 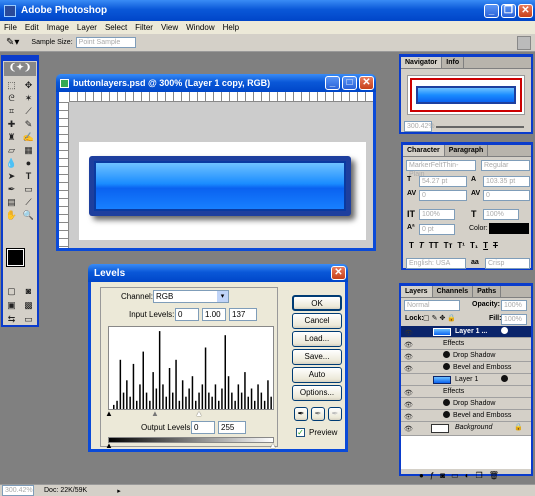 What do you see at coordinates (455, 475) in the screenshot?
I see `new-set-icon: ▭` at bounding box center [455, 475].